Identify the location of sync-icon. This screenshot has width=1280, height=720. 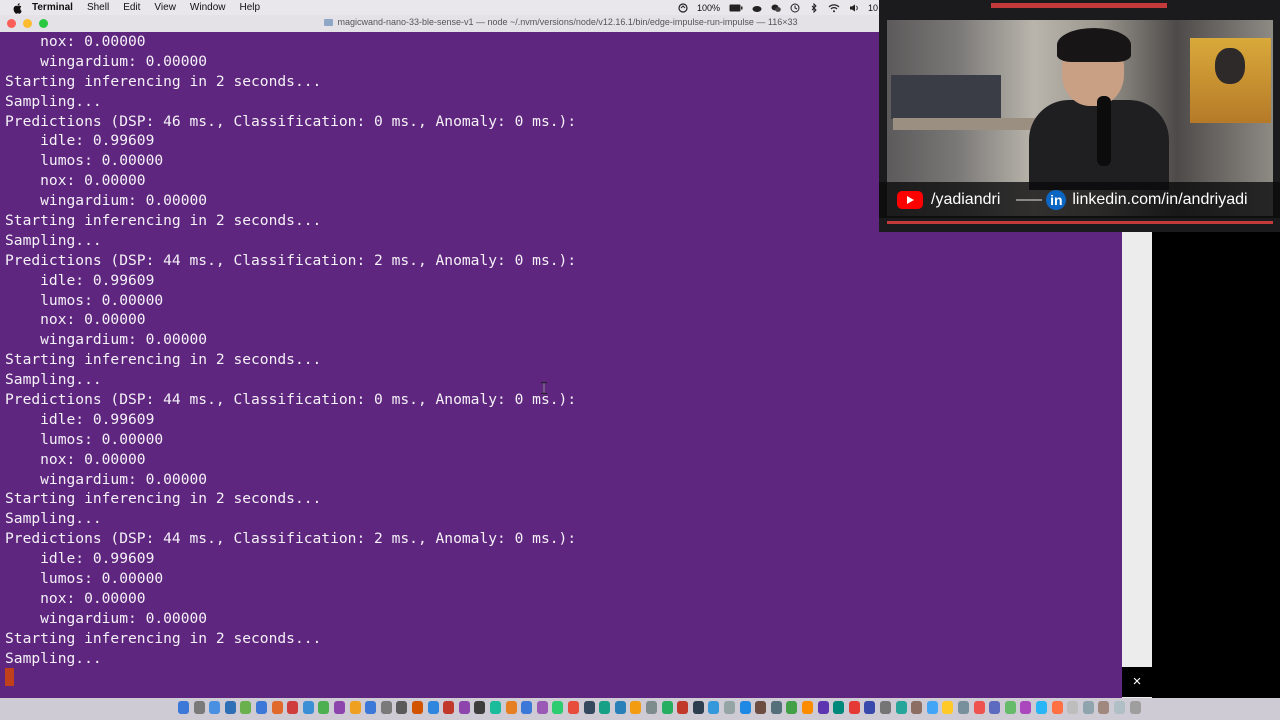
(683, 7).